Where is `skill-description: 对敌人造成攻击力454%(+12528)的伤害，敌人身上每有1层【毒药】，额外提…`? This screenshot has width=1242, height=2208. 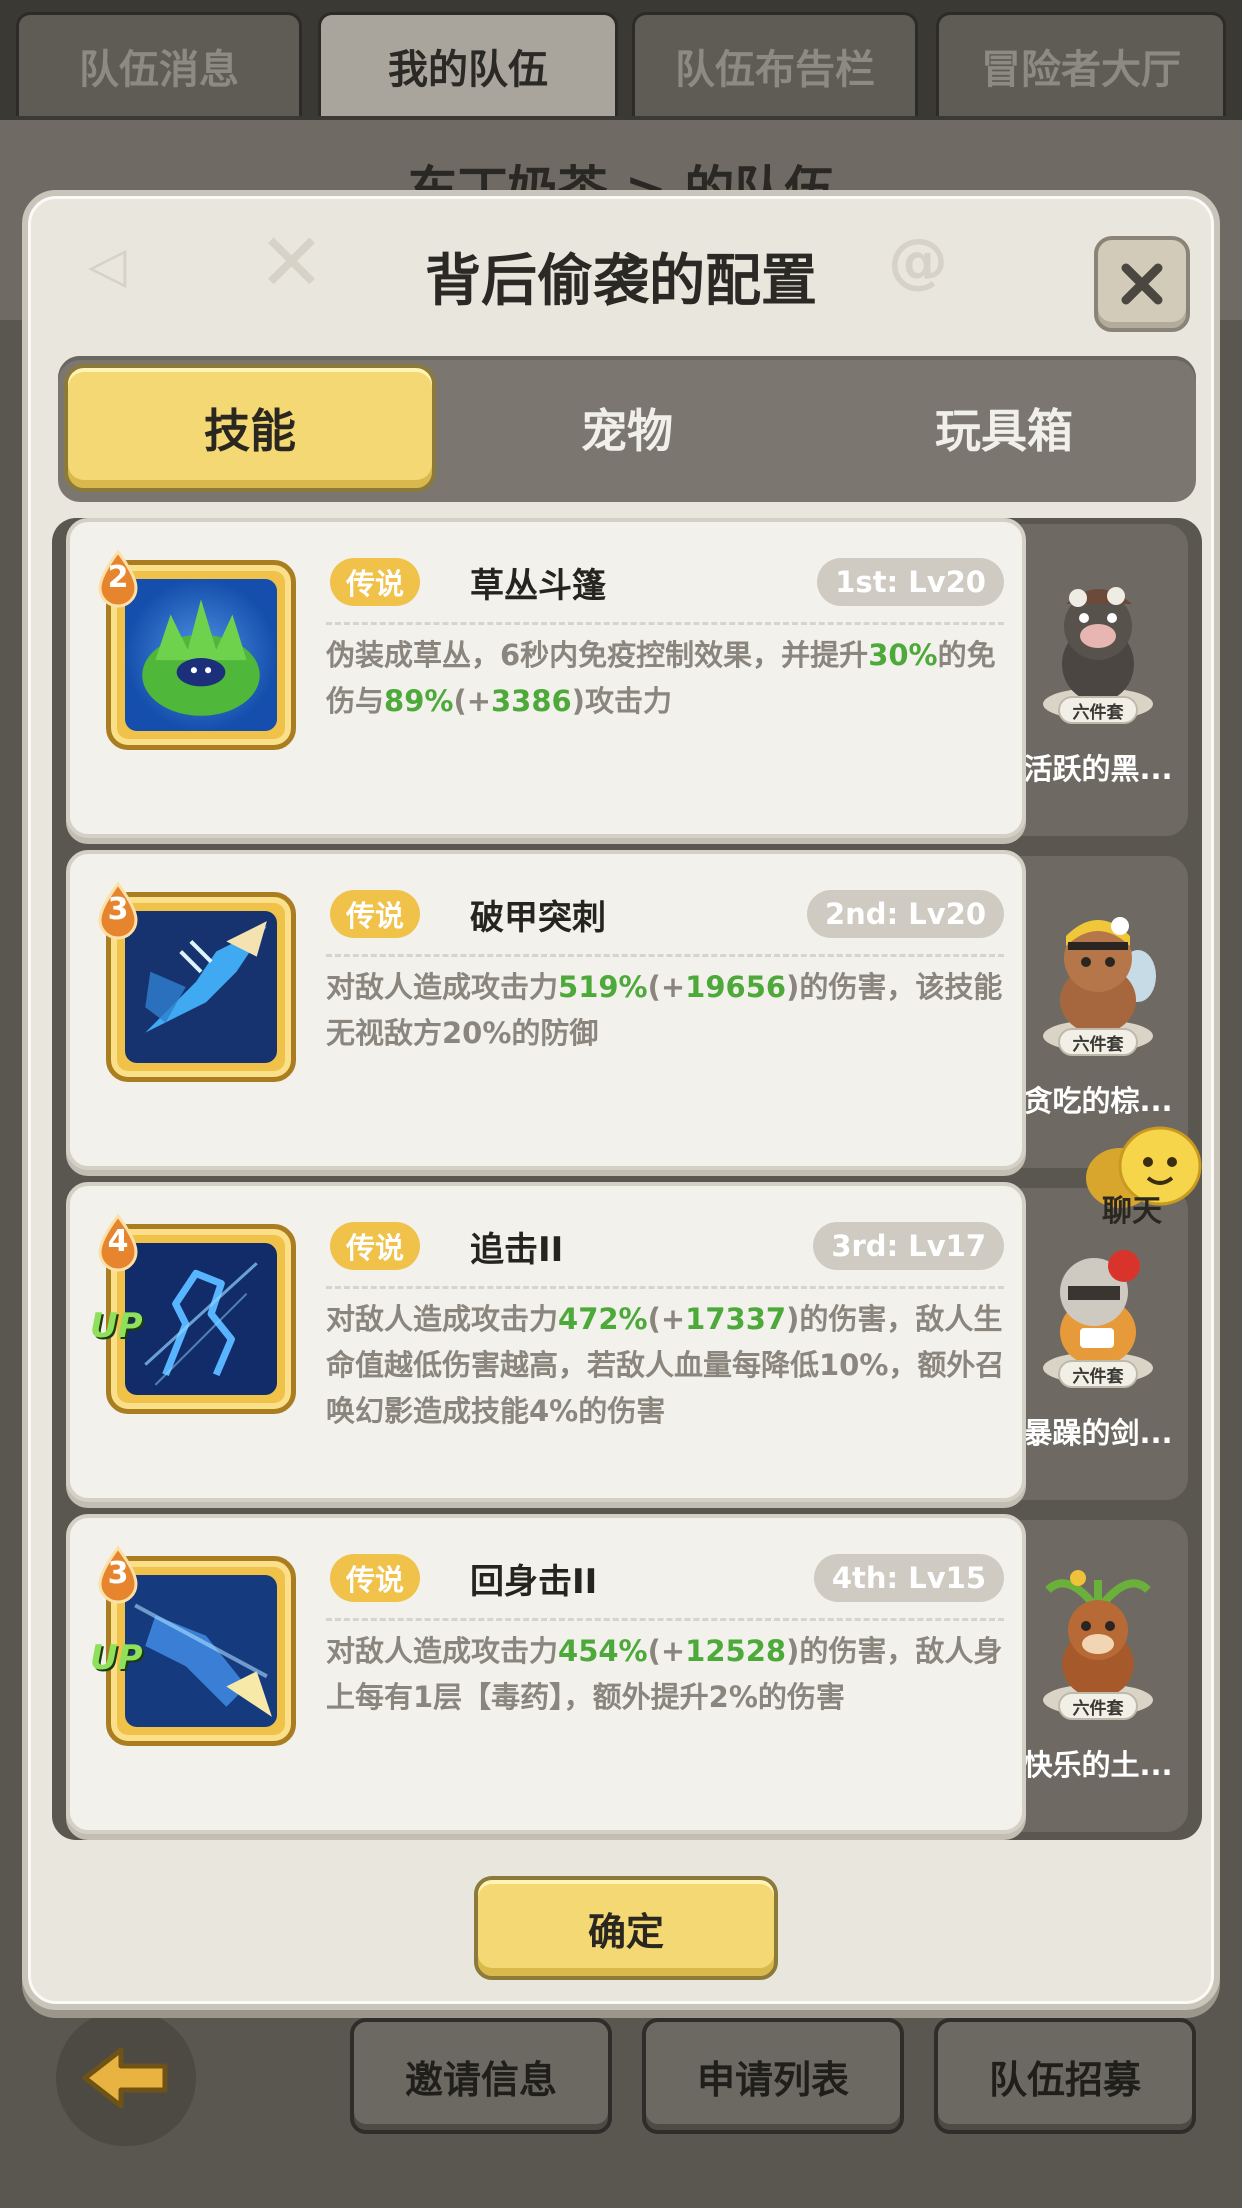 skill-description: 对敌人造成攻击力454%(+12528)的伤害，敌人身上每有1层【毒药】，额外提… is located at coordinates (664, 1674).